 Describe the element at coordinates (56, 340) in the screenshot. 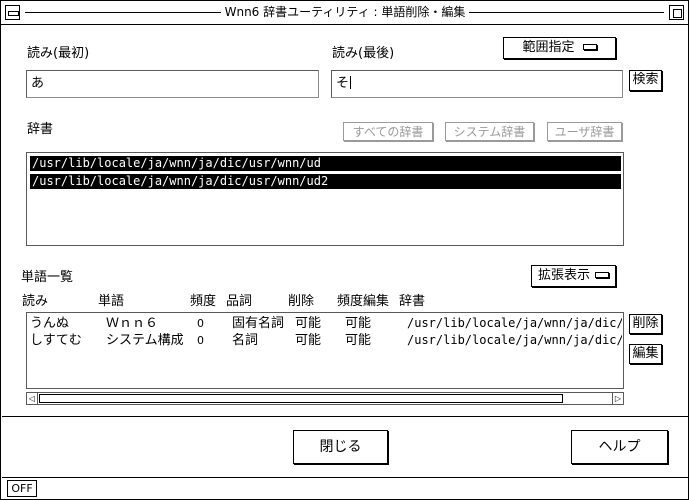

I see `word-reading: しすてむ` at that location.